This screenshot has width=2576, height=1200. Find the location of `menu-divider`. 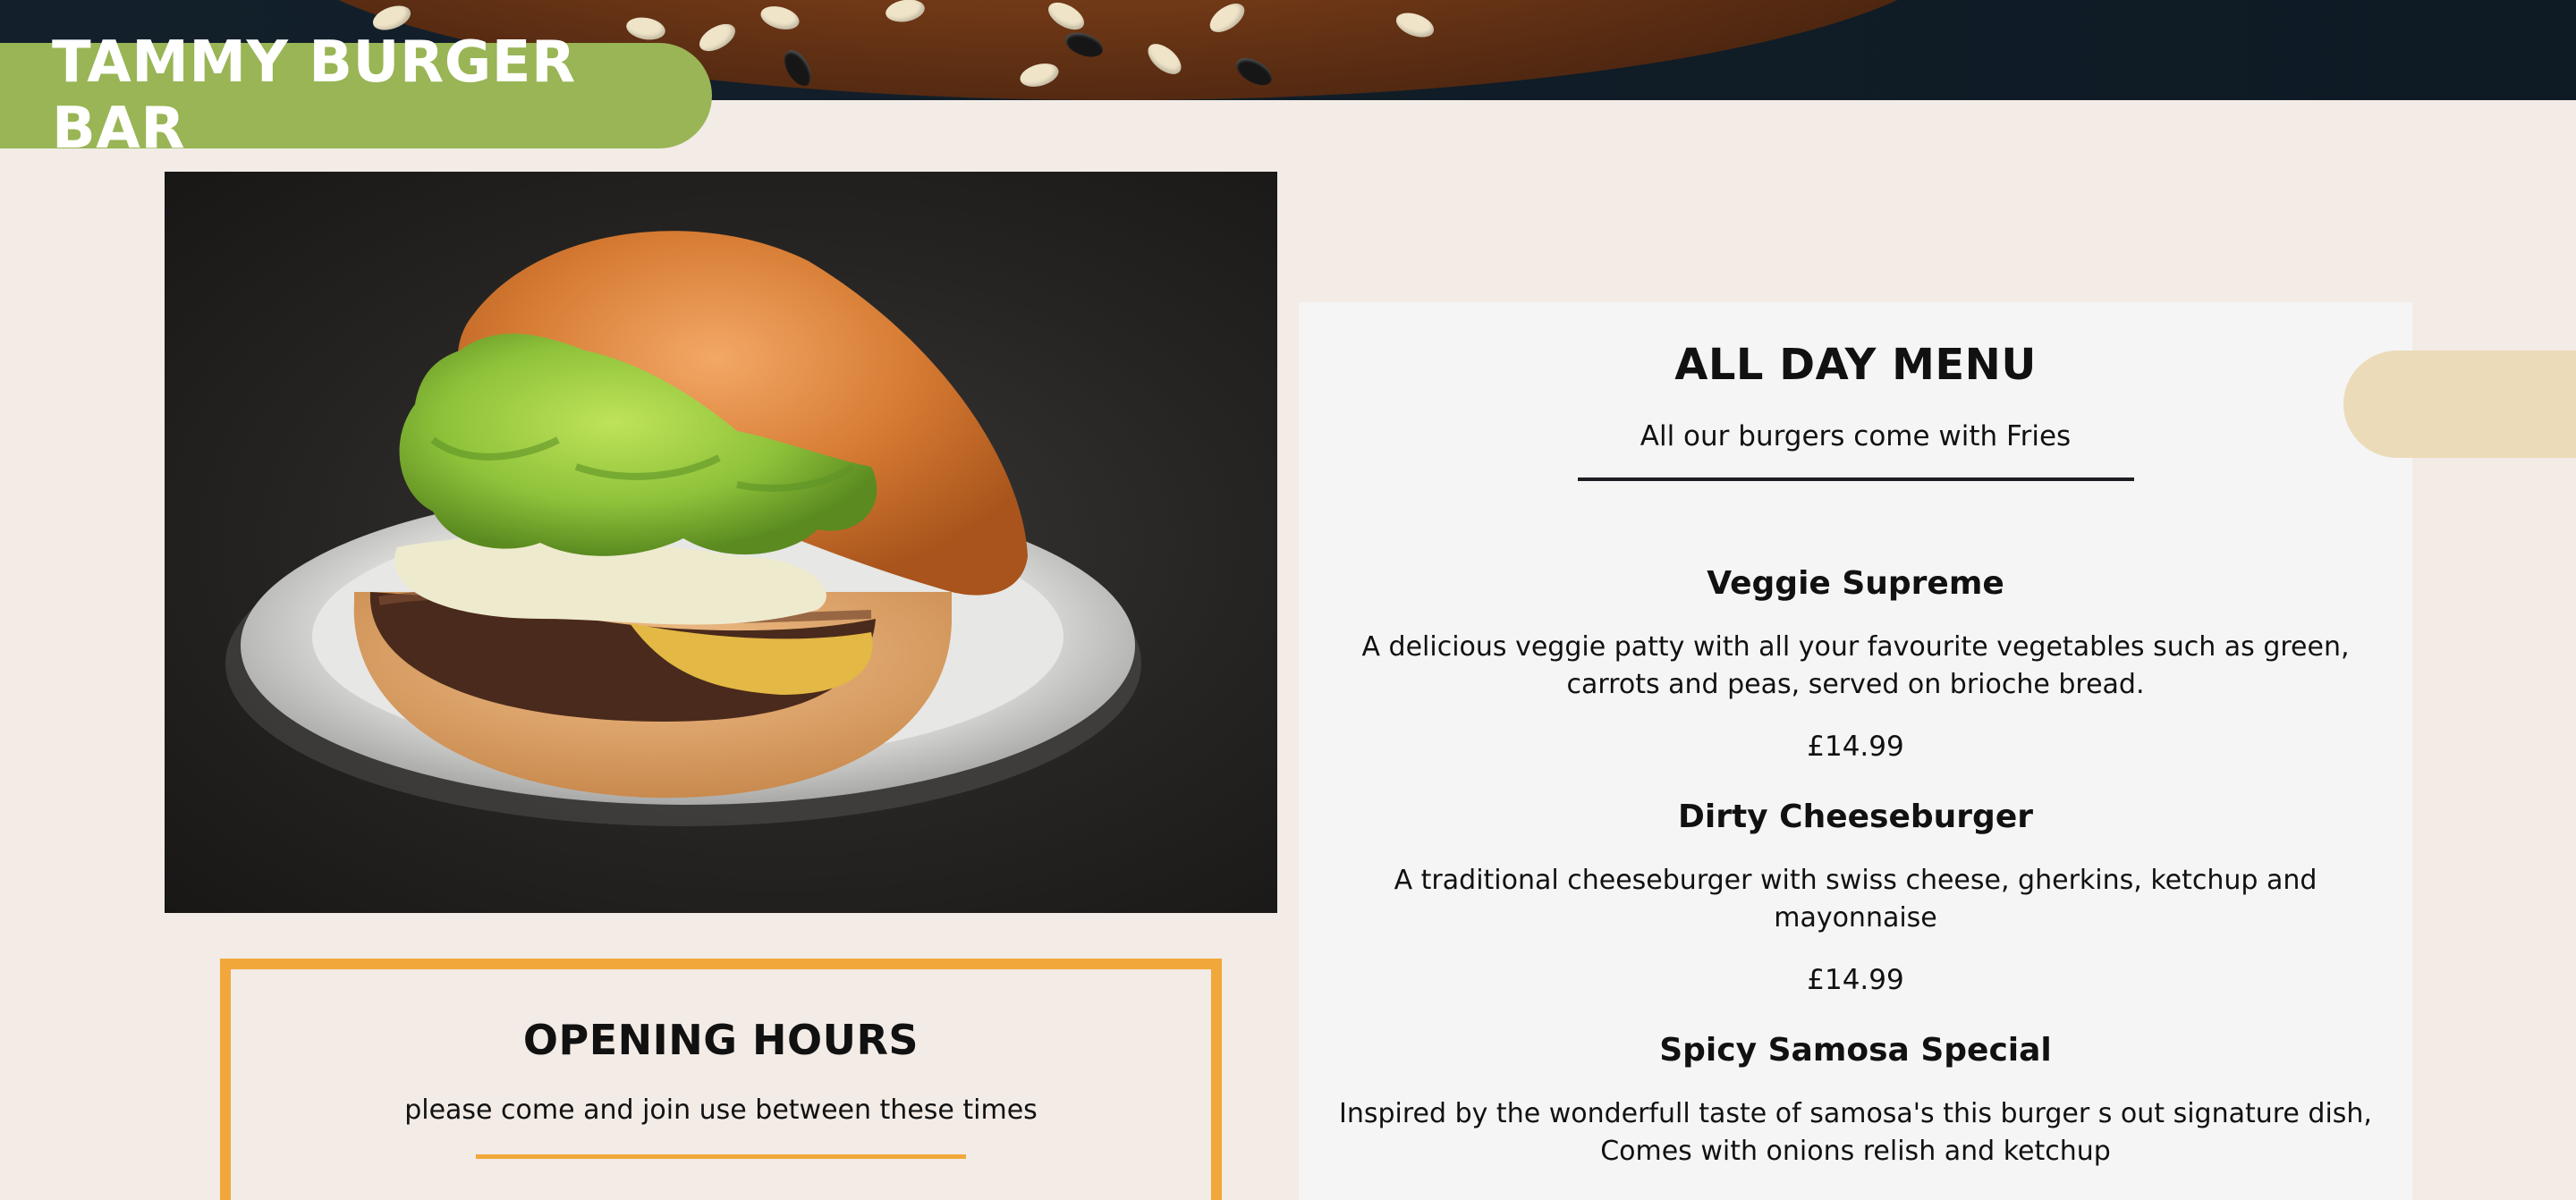

menu-divider is located at coordinates (1855, 479).